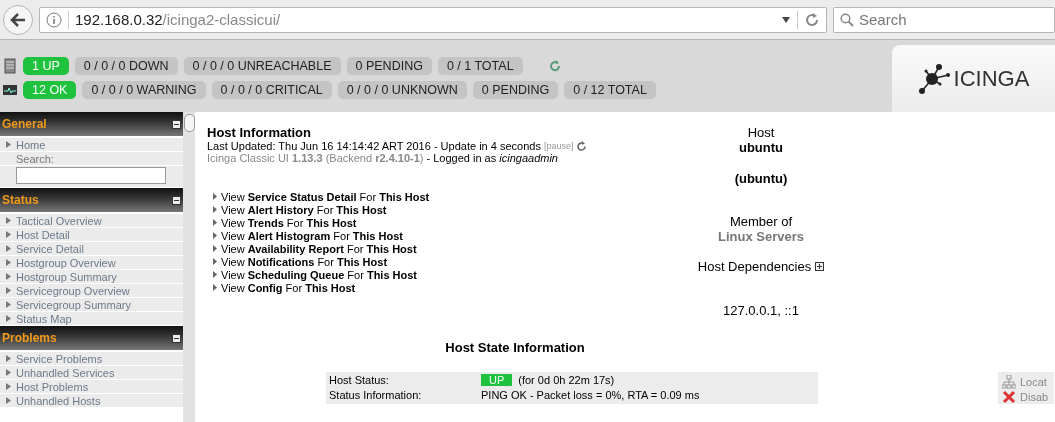  I want to click on status-count: 0 / 0 / 0 WARNING, so click(144, 90).